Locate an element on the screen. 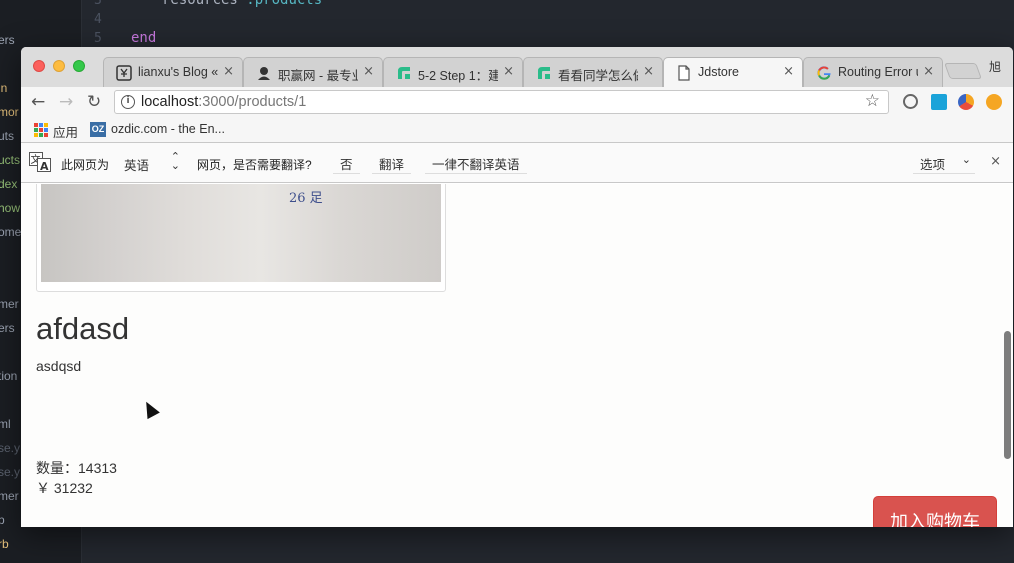 The width and height of the screenshot is (1014, 563). file-tree-item: how is located at coordinates (10, 208).